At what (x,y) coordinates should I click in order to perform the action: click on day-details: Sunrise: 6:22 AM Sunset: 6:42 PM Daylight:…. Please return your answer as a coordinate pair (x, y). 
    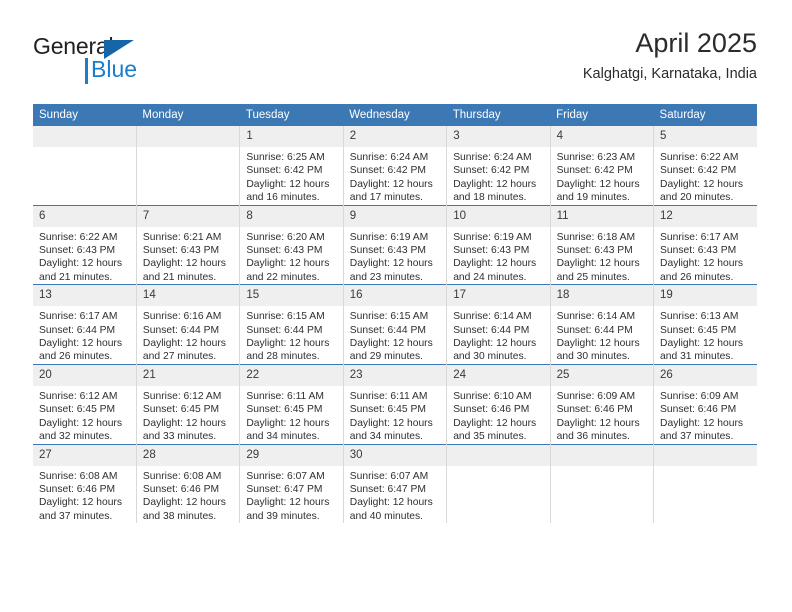
    Looking at the image, I should click on (705, 176).